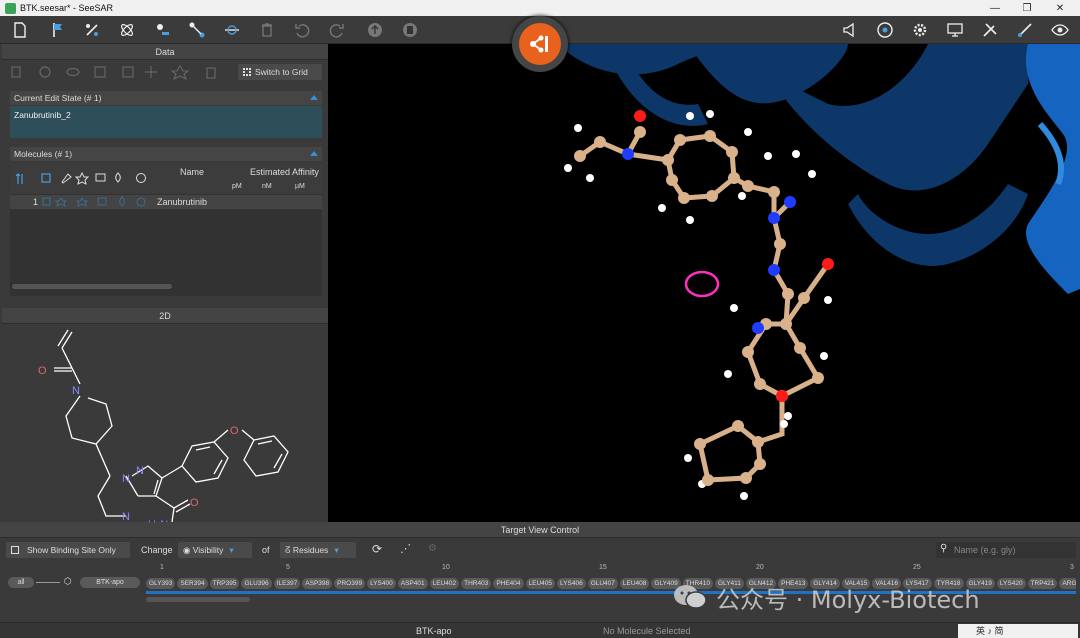  Describe the element at coordinates (476, 583) in the screenshot. I see `residue-chip: THR403` at that location.